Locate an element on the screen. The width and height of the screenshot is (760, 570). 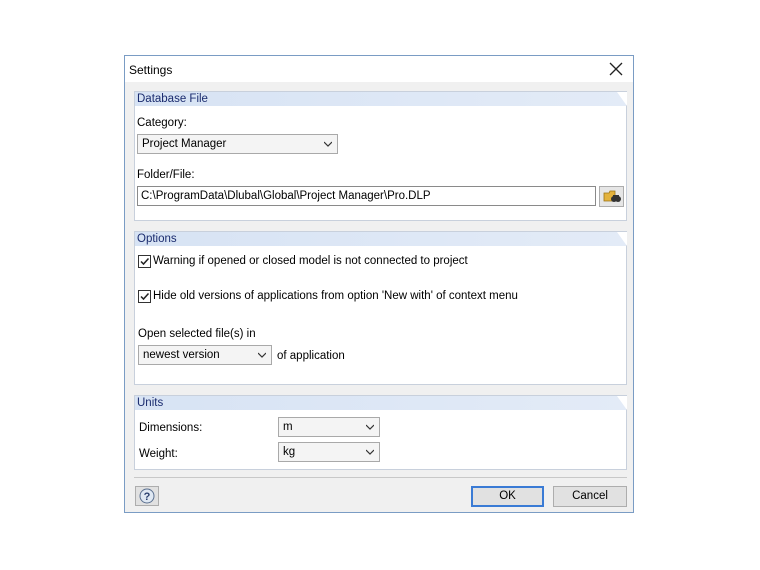
dimensions-dropdown: m is located at coordinates (329, 427).